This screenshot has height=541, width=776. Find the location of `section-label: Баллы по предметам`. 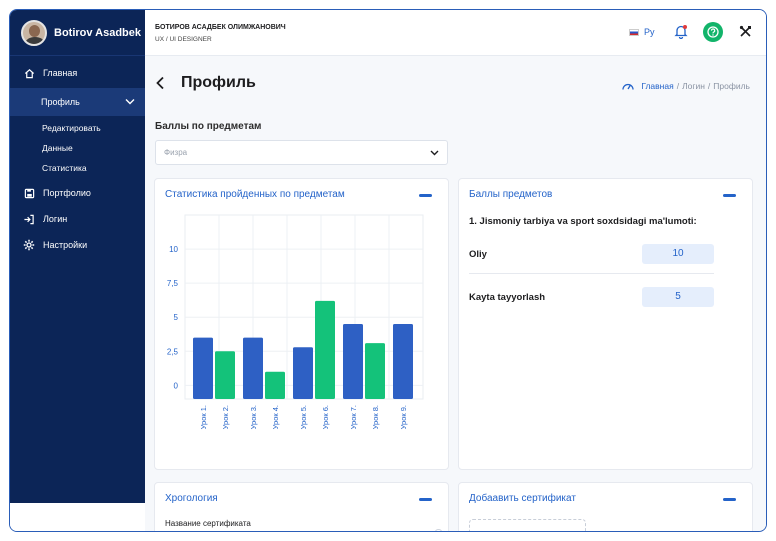

section-label: Баллы по предметам is located at coordinates (208, 126).